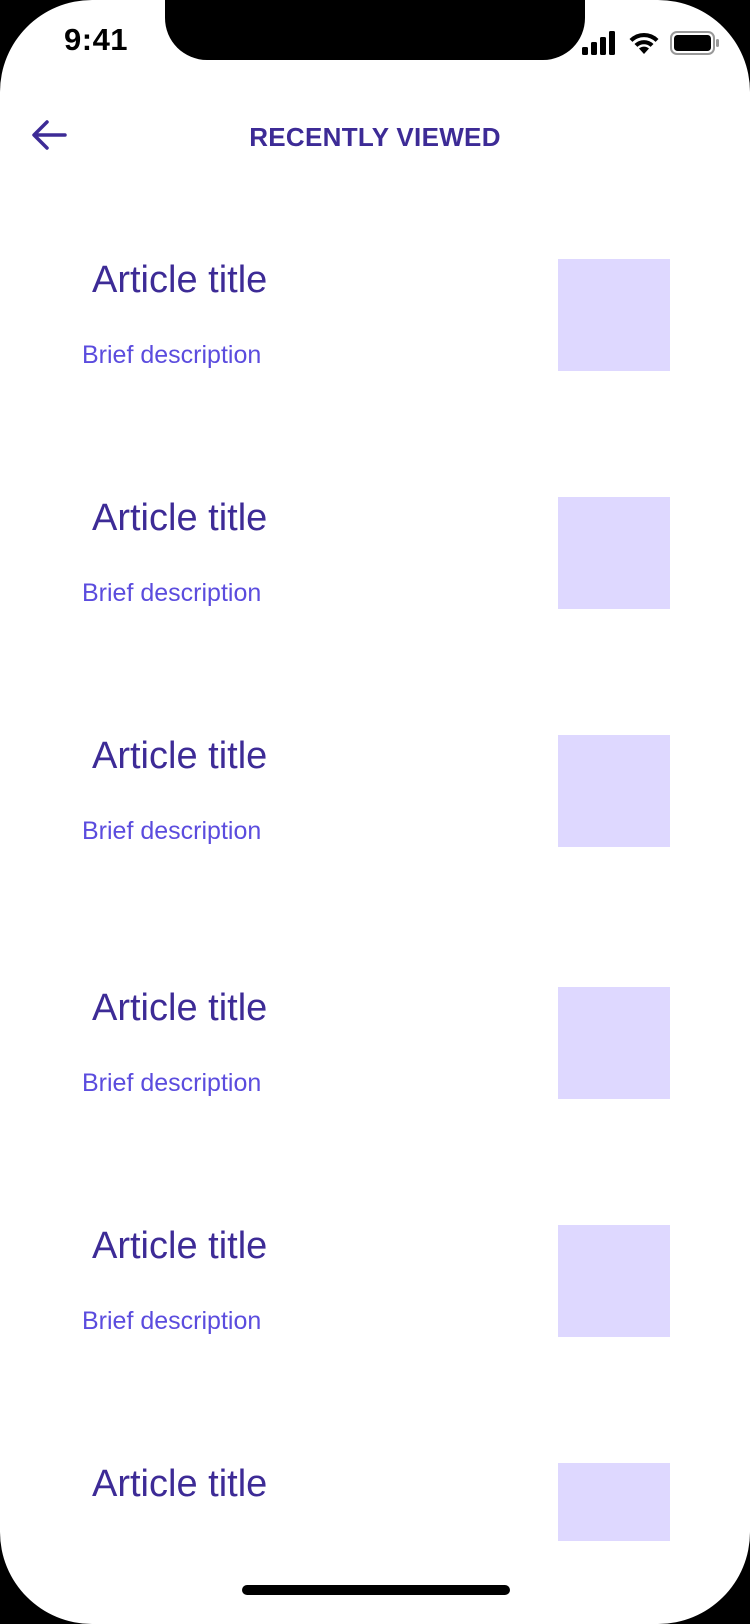  Describe the element at coordinates (644, 45) in the screenshot. I see `wifi-icon` at that location.